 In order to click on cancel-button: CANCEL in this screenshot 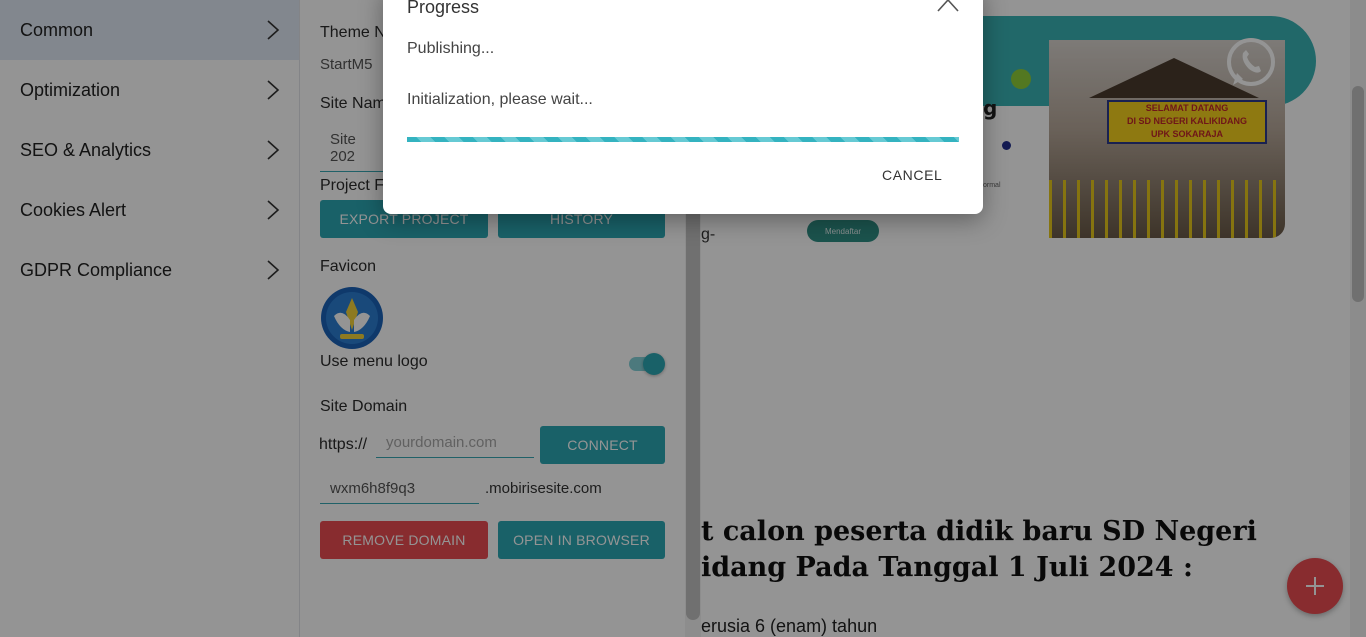, I will do `click(912, 175)`.